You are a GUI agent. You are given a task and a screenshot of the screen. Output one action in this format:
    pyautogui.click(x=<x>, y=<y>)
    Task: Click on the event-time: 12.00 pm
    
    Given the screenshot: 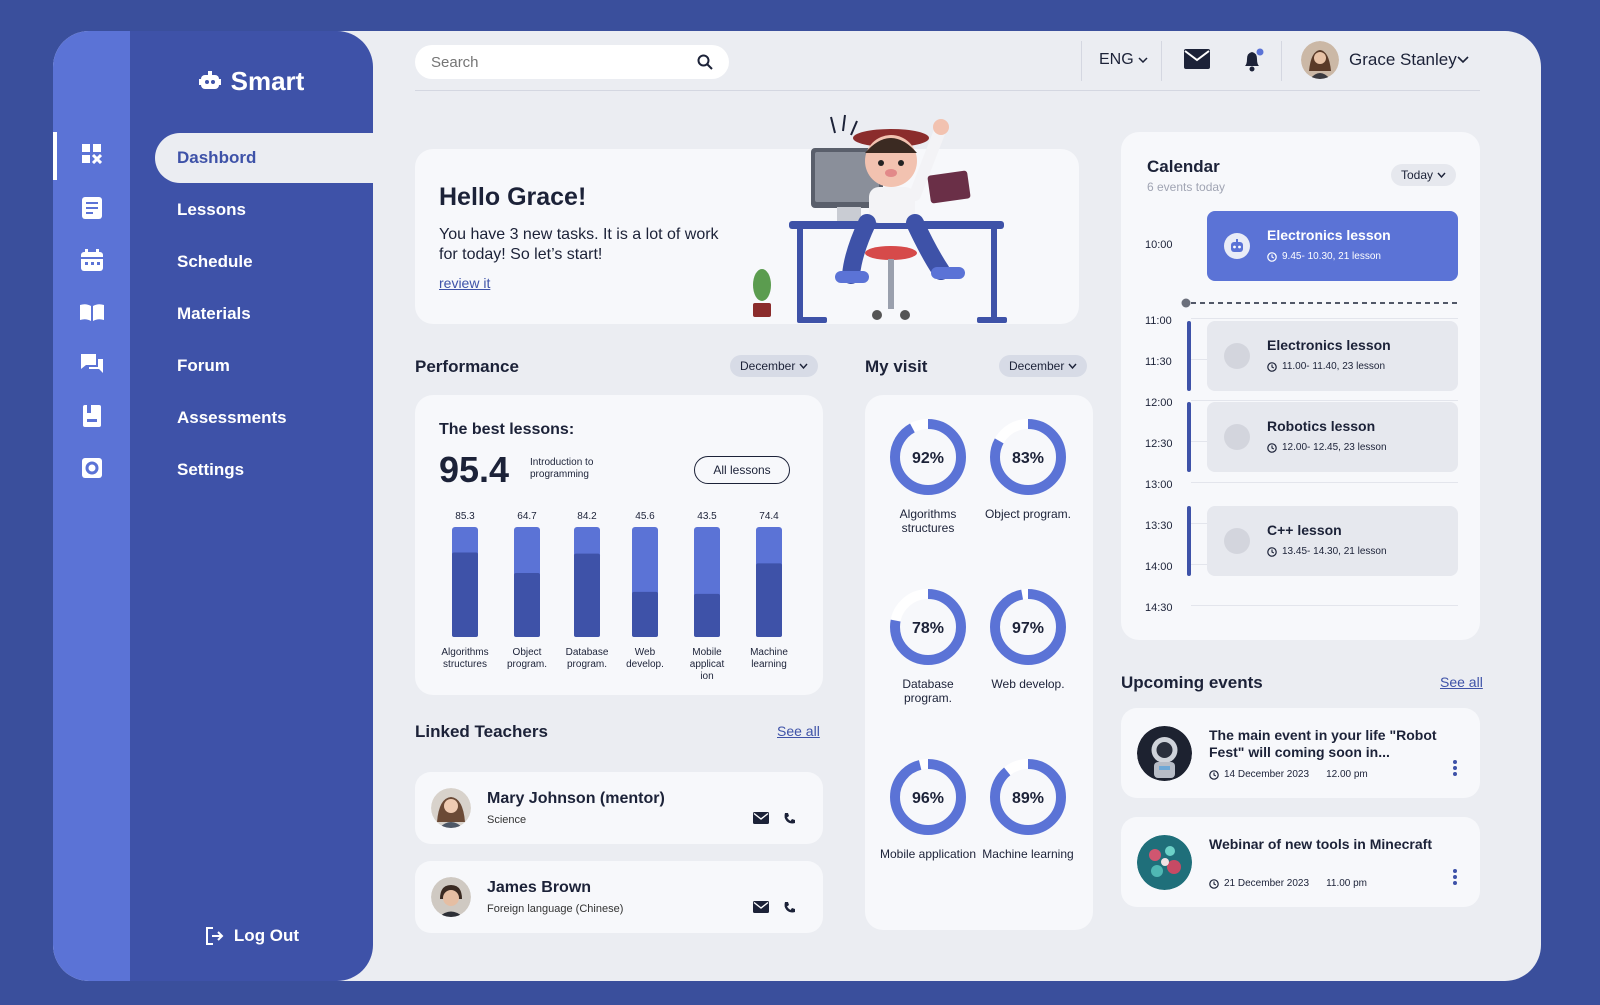 What is the action you would take?
    pyautogui.click(x=1347, y=774)
    